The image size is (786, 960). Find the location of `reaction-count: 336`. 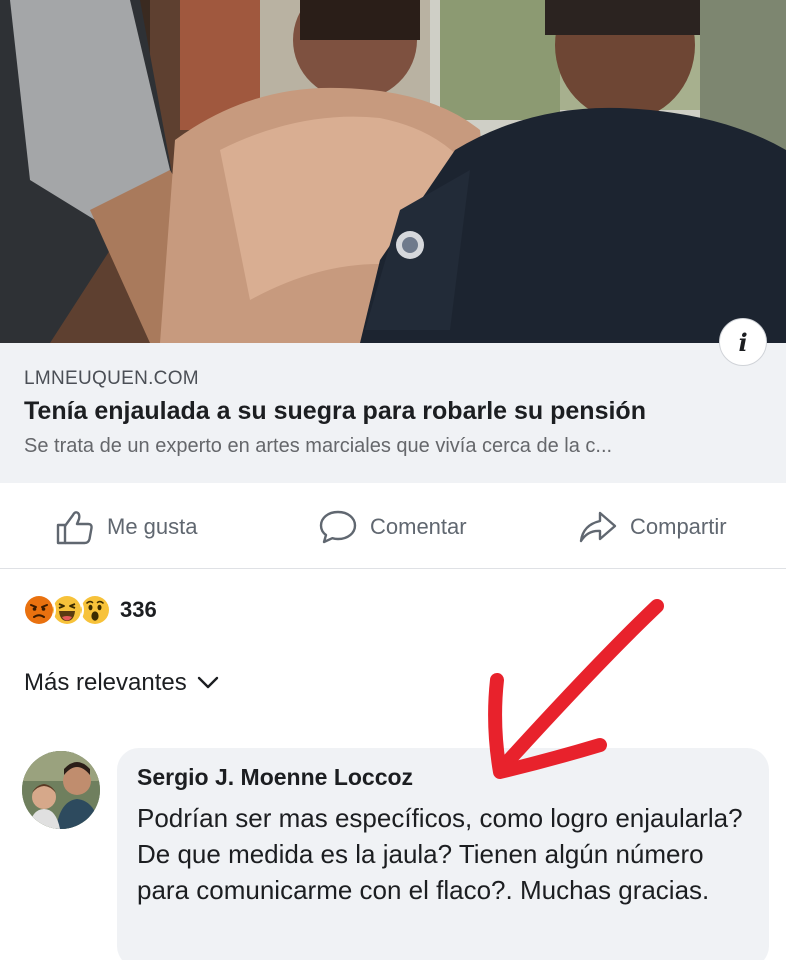

reaction-count: 336 is located at coordinates (138, 609).